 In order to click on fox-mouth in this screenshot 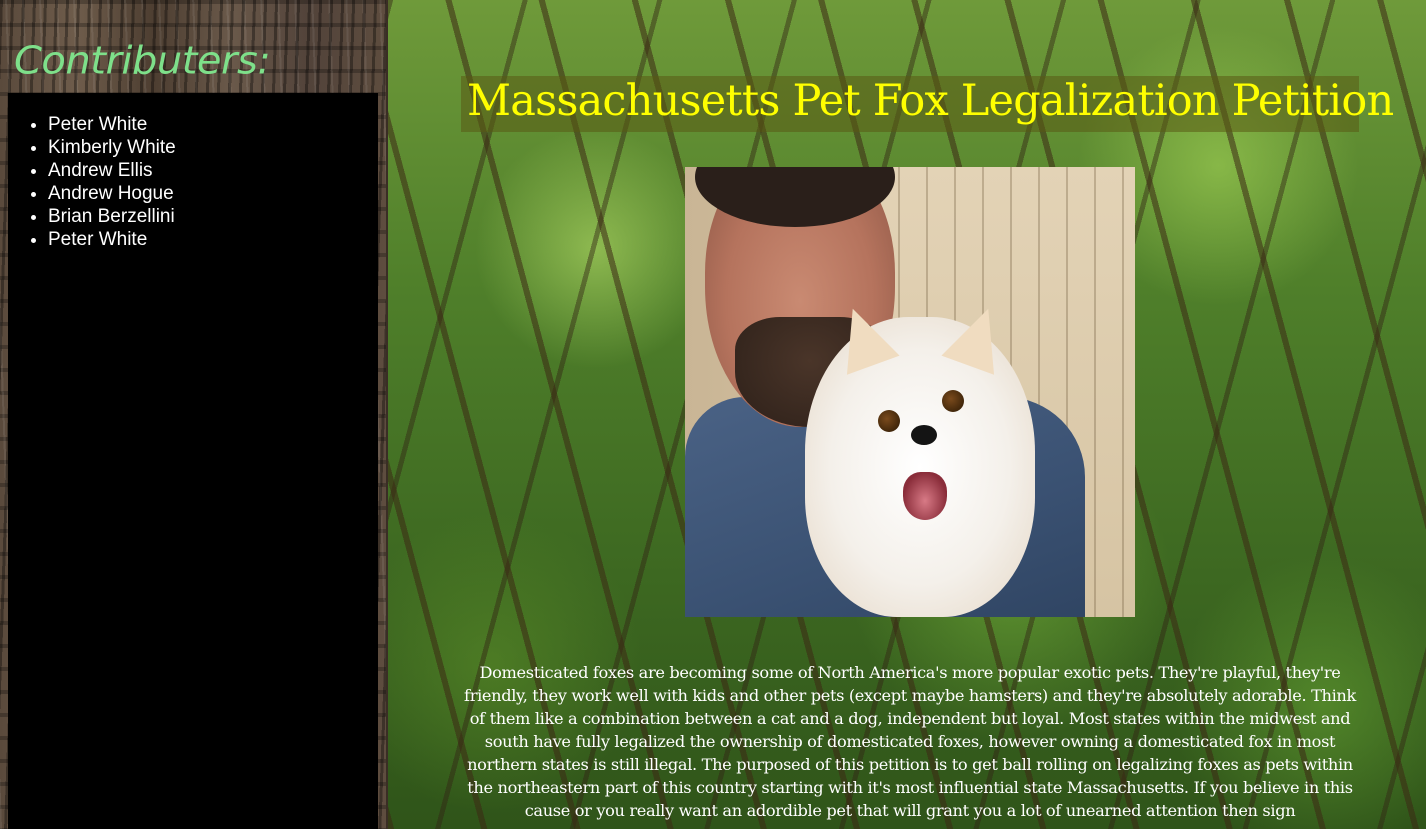, I will do `click(925, 496)`.